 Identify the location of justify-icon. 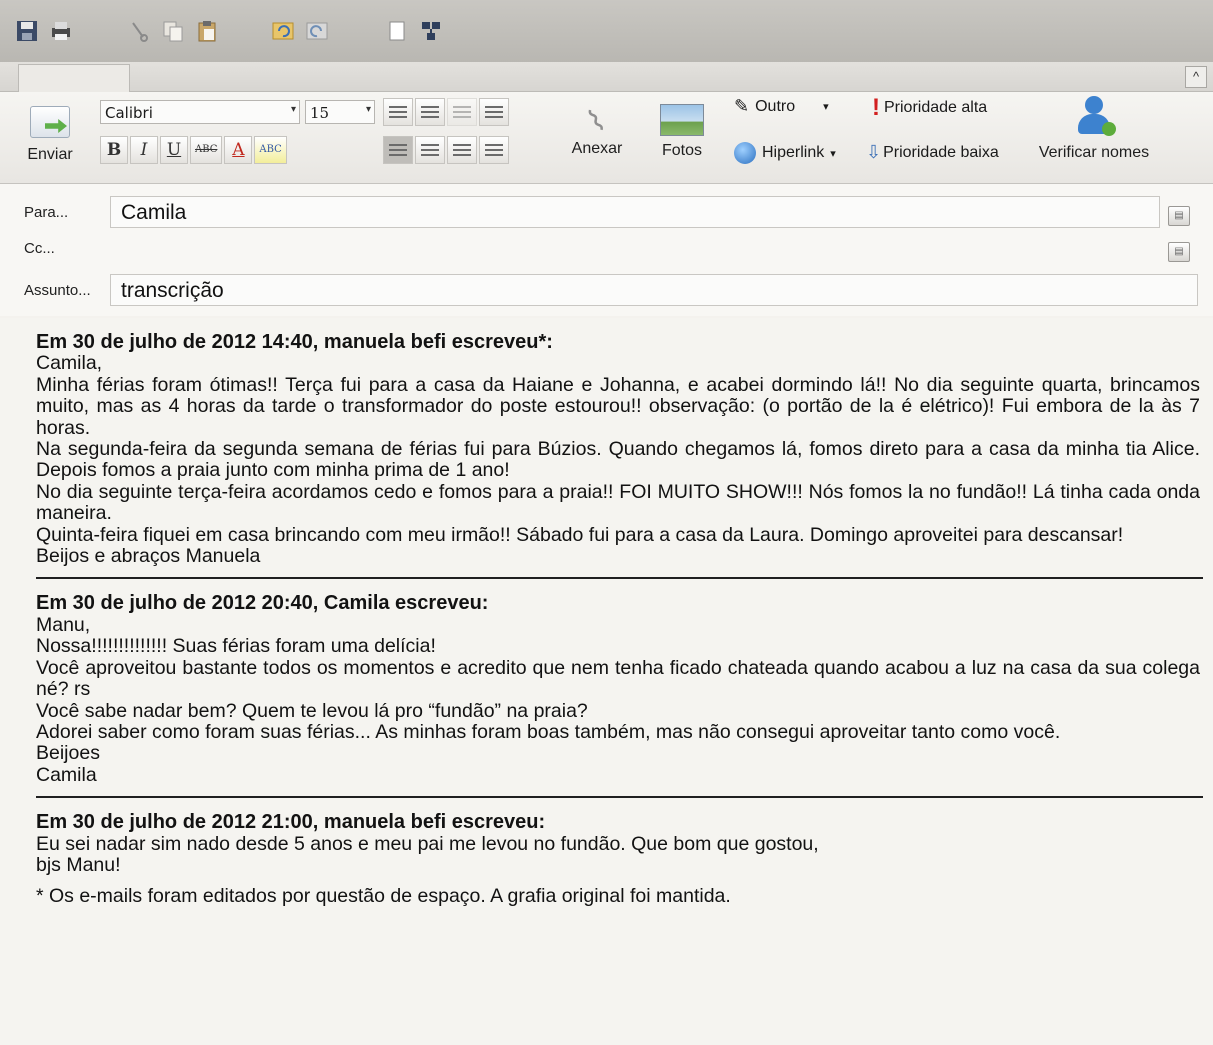
(494, 150).